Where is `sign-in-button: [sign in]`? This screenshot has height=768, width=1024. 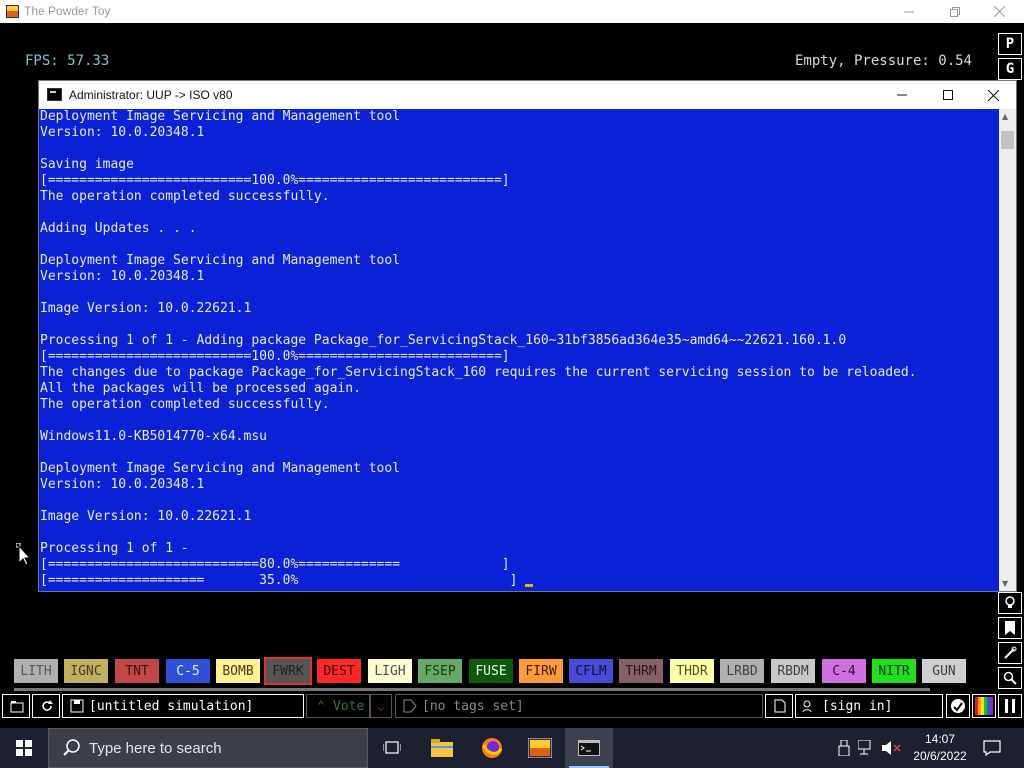
sign-in-button: [sign in] is located at coordinates (869, 706).